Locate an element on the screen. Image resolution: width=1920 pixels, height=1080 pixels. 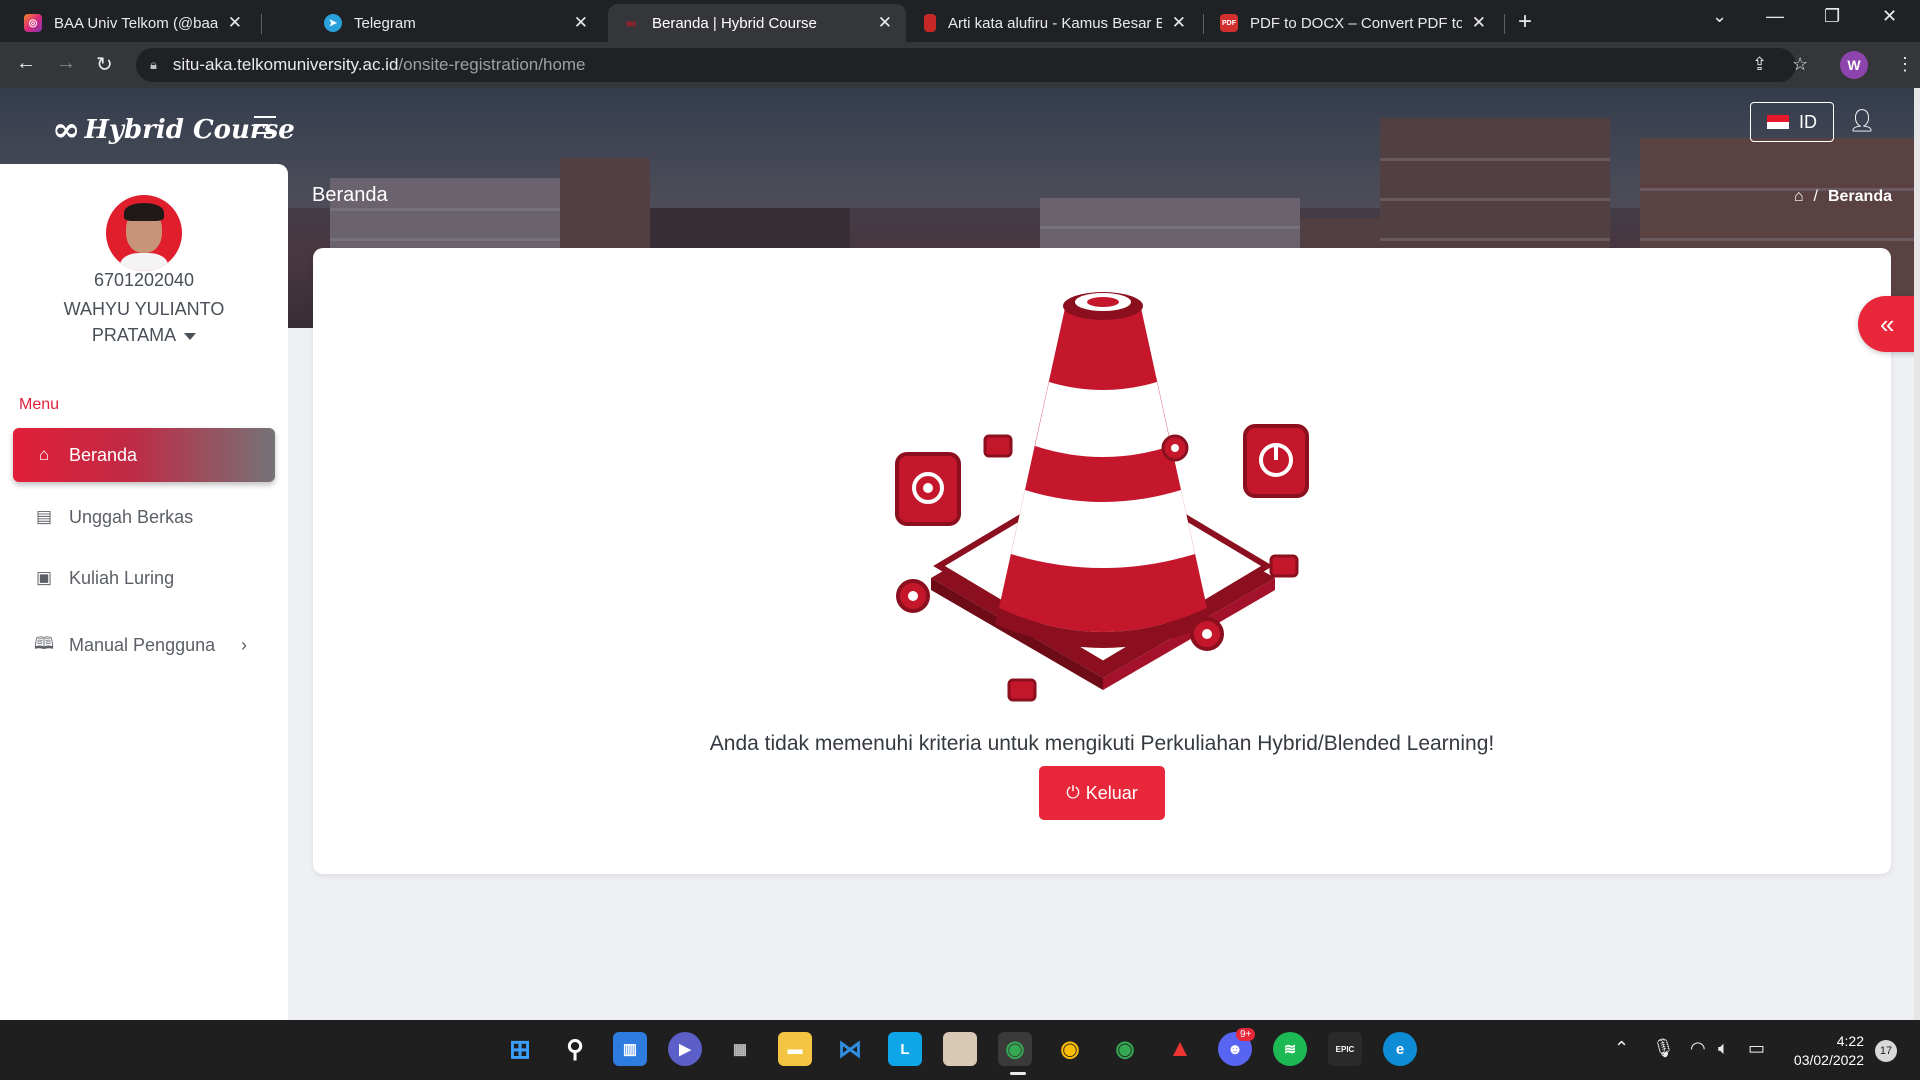
forward-icon: → is located at coordinates (66, 63).